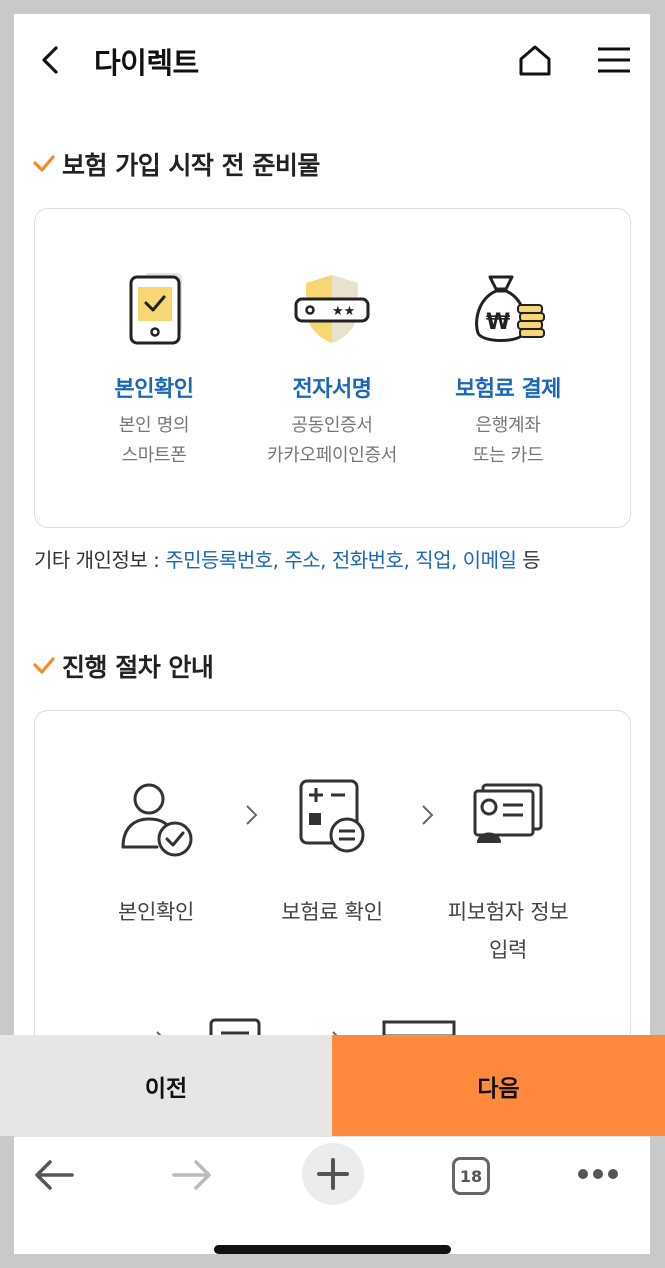  I want to click on step-identity: 본인확인, so click(156, 853).